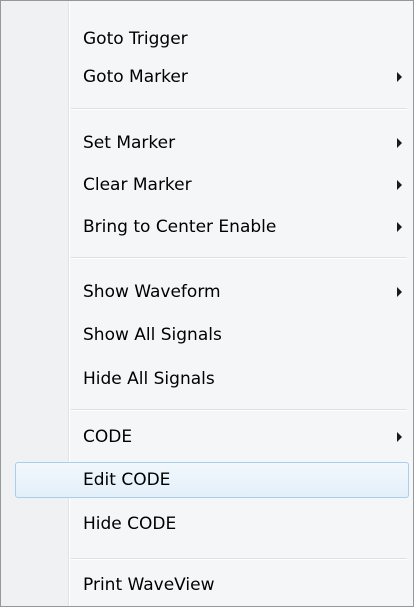 The height and width of the screenshot is (607, 414). Describe the element at coordinates (180, 227) in the screenshot. I see `menu-item-label: Bring to Center Enable` at that location.